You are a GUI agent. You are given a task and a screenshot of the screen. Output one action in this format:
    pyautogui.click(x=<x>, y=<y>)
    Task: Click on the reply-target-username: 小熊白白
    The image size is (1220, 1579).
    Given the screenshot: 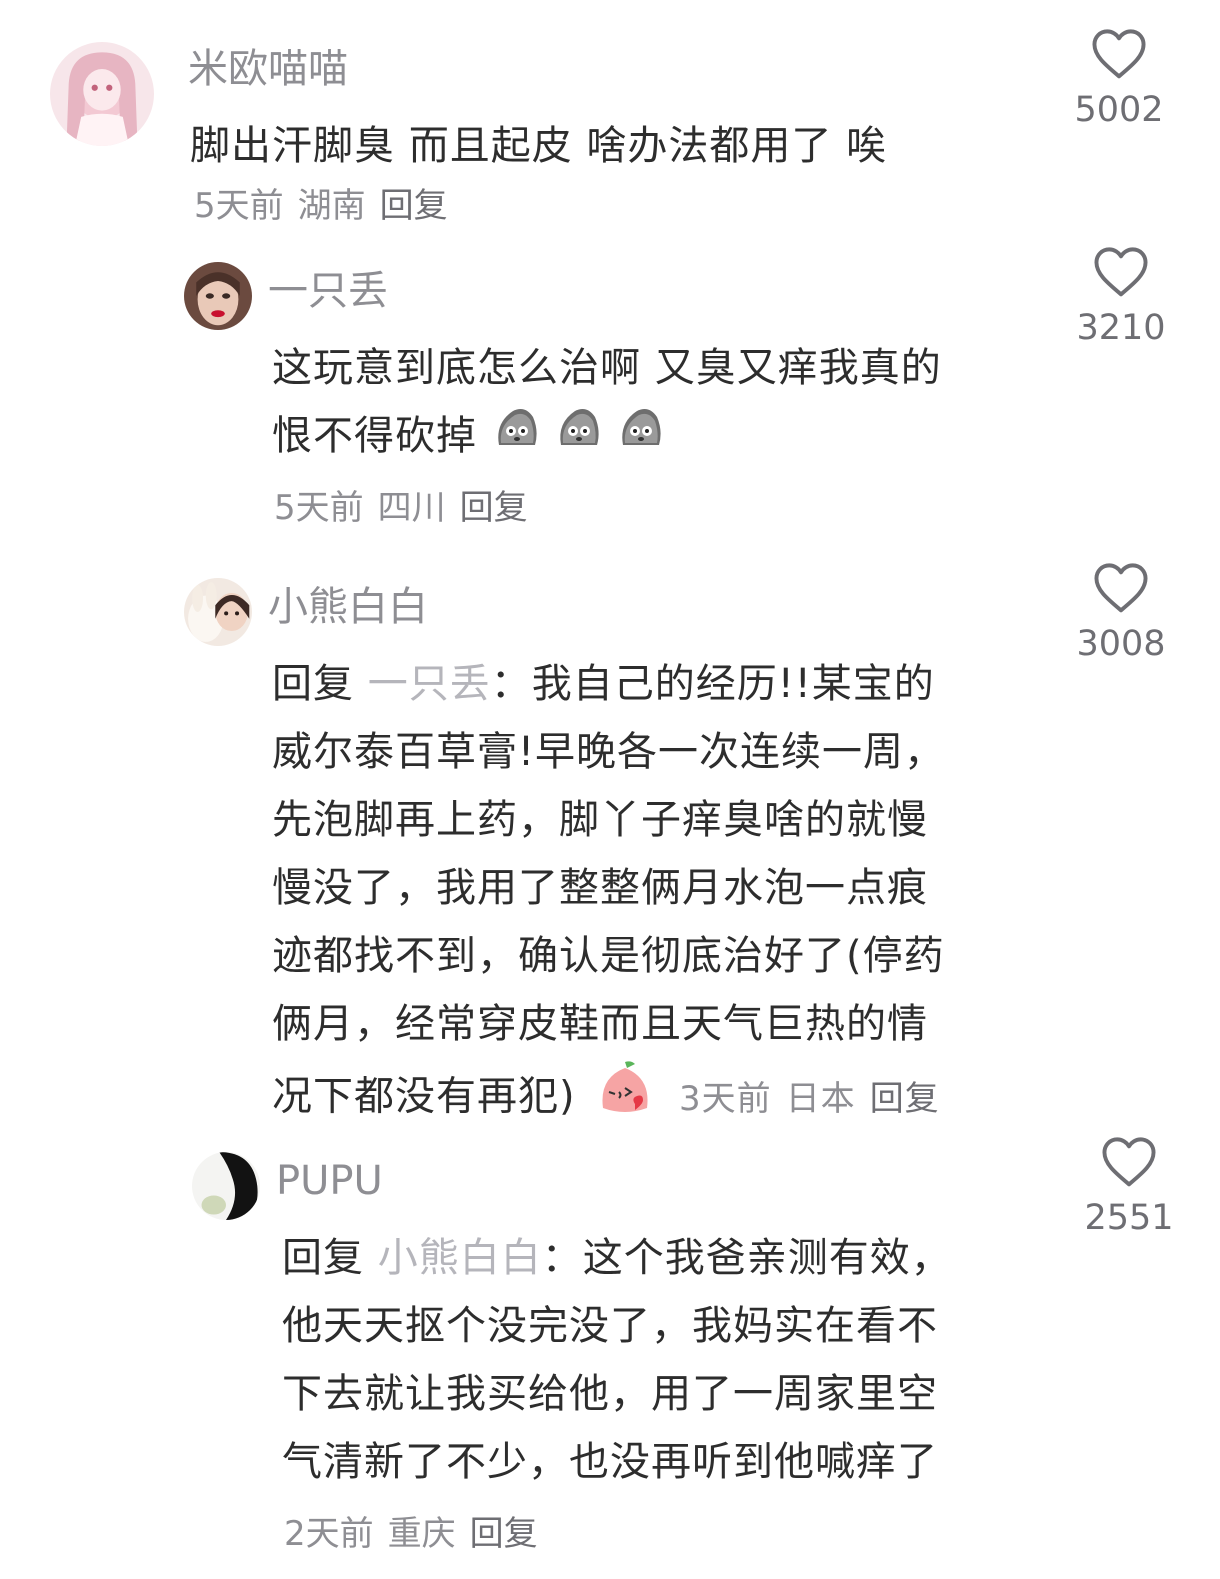 What is the action you would take?
    pyautogui.click(x=460, y=1258)
    